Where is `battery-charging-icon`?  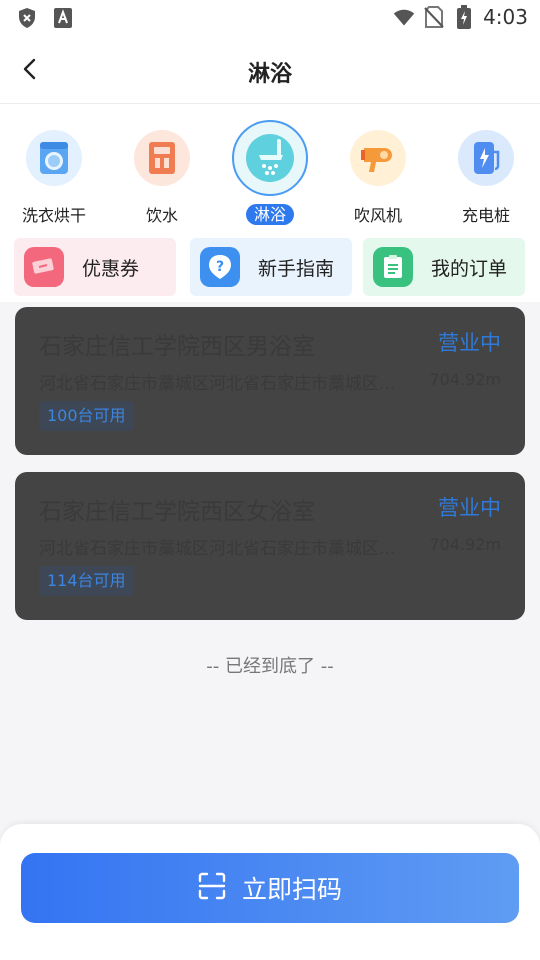 battery-charging-icon is located at coordinates (464, 17).